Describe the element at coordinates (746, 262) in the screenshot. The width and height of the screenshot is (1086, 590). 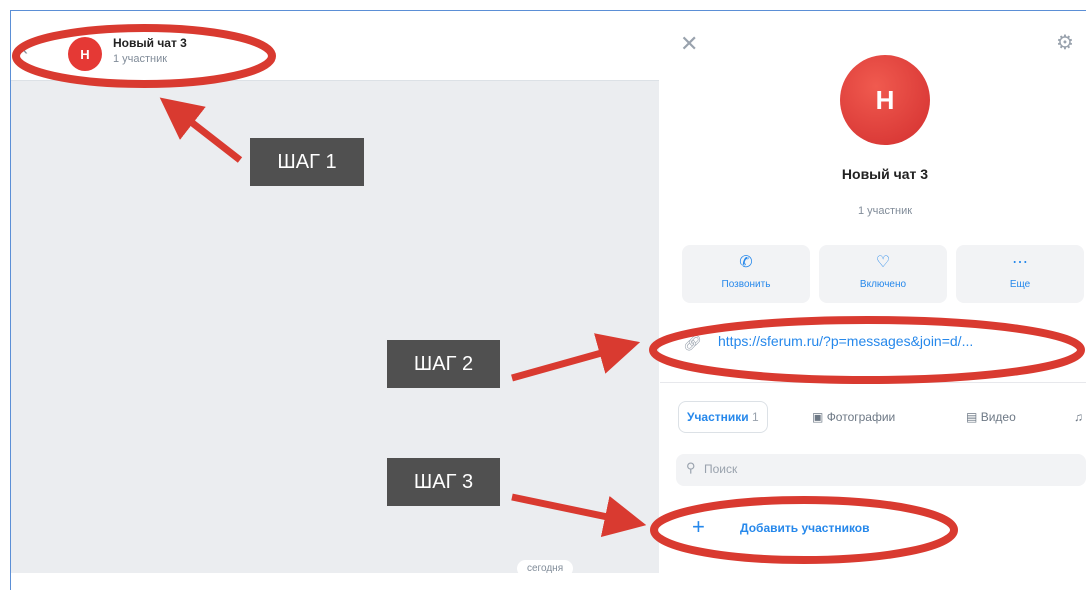
I see `phone-icon: ✆` at that location.